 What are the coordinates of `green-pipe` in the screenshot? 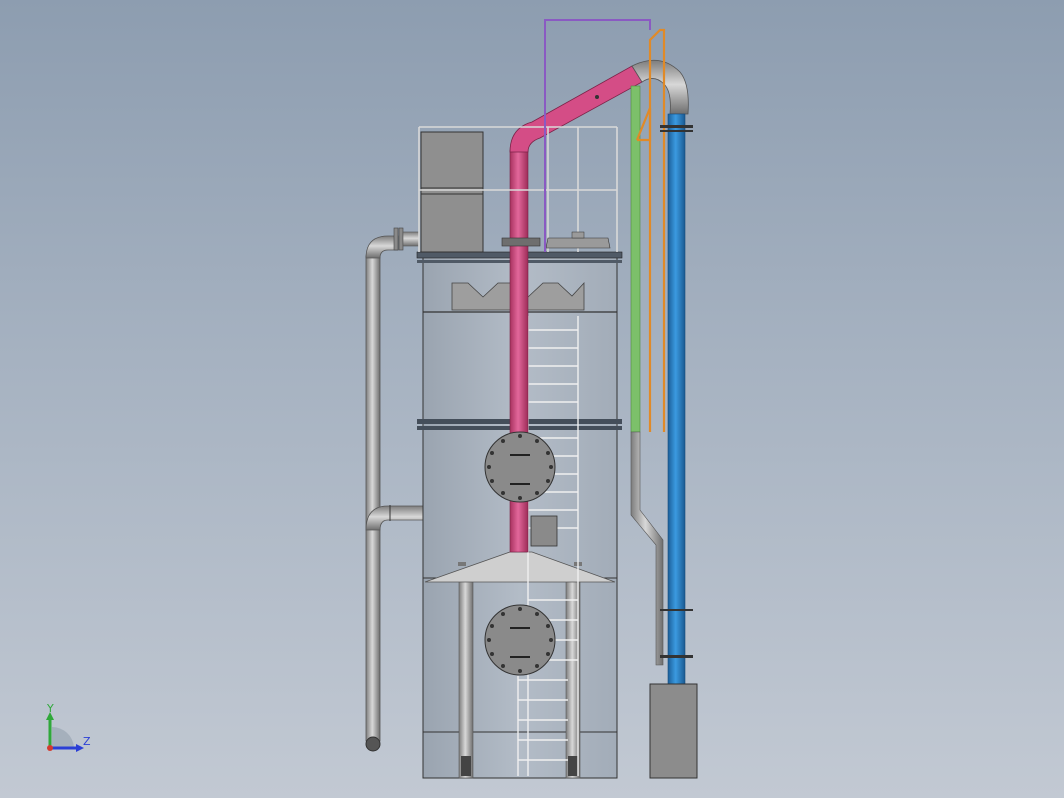 It's located at (647, 375).